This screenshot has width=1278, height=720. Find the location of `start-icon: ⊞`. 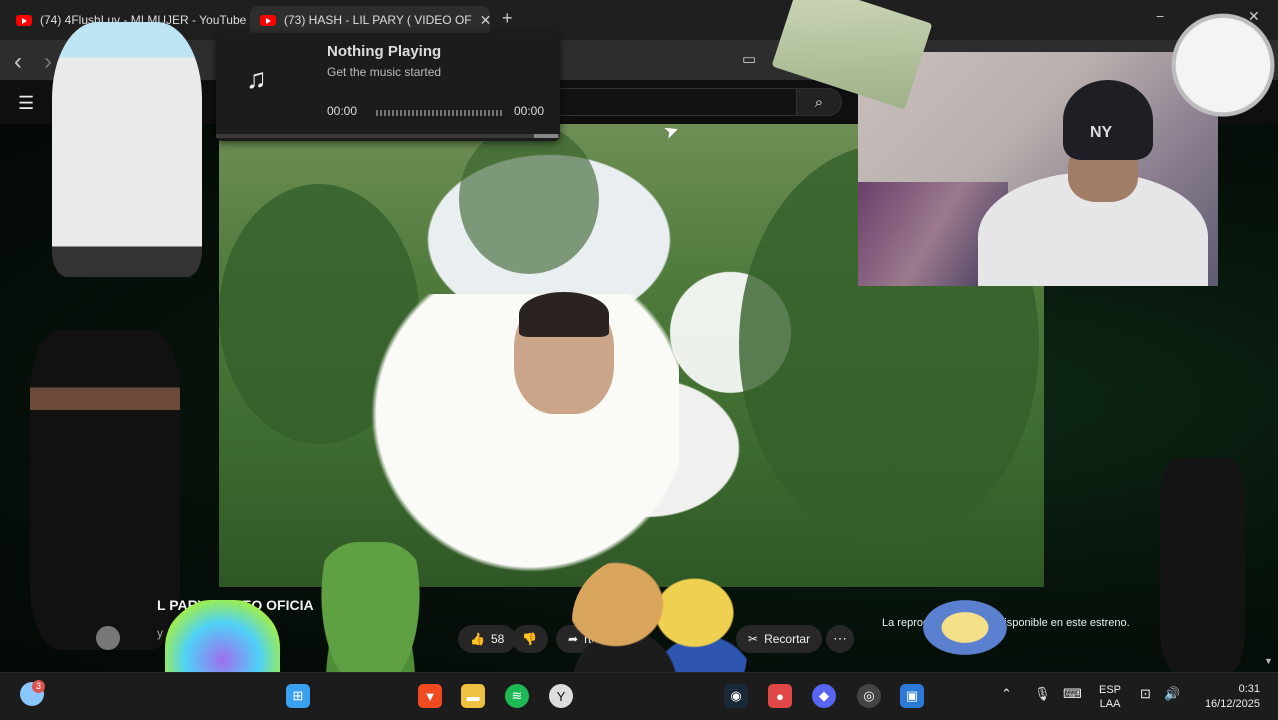

start-icon: ⊞ is located at coordinates (298, 696).